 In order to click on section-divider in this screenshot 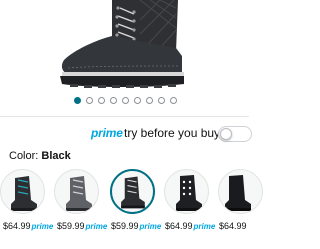, I will do `click(124, 116)`.